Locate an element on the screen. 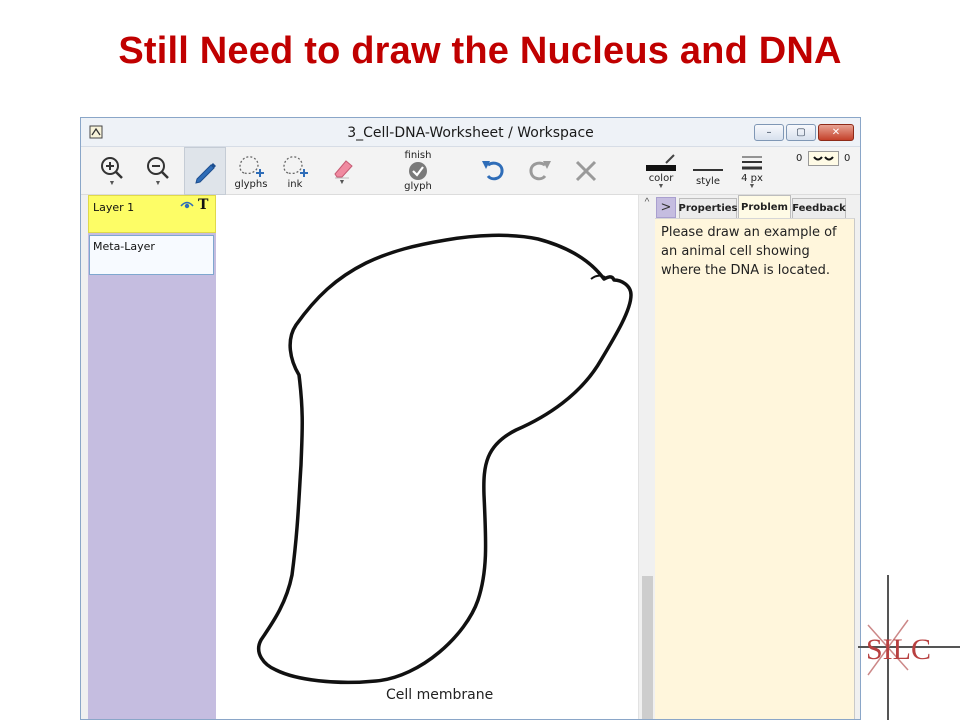 This screenshot has width=960, height=720. slide-title: Still Need to draw the Nucleus and DNA is located at coordinates (480, 51).